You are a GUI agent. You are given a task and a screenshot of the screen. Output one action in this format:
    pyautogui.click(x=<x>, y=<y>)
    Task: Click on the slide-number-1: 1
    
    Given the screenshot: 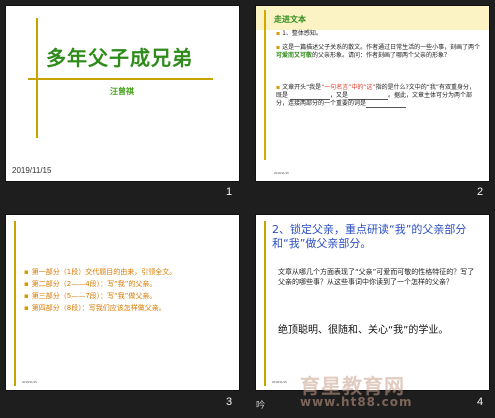 What is the action you would take?
    pyautogui.click(x=229, y=192)
    